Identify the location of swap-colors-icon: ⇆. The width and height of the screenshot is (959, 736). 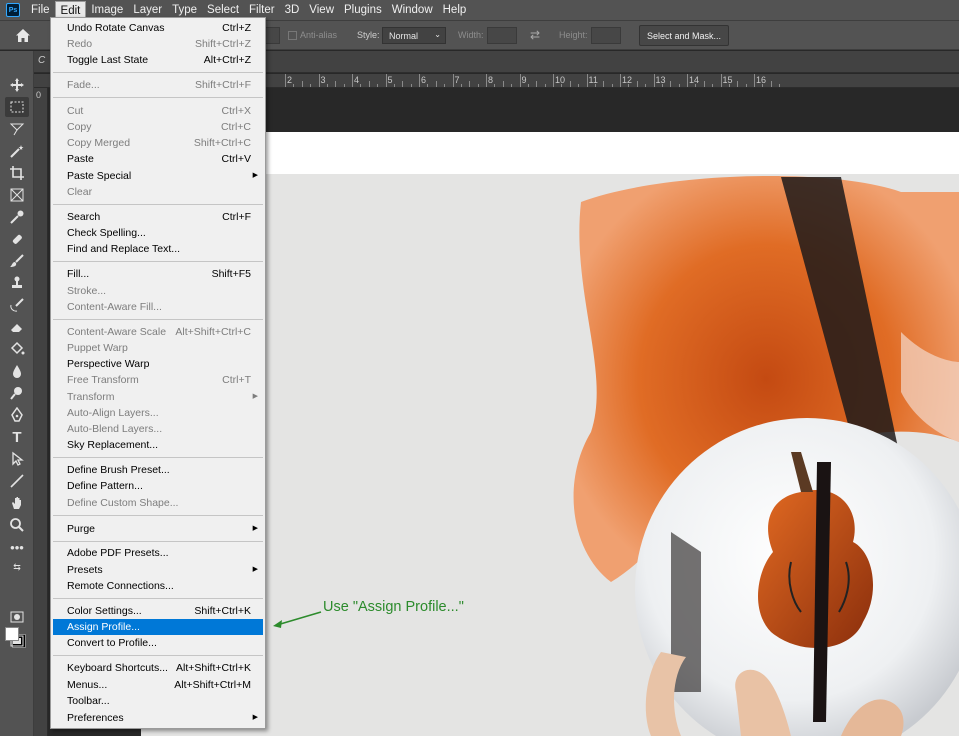
(17, 567).